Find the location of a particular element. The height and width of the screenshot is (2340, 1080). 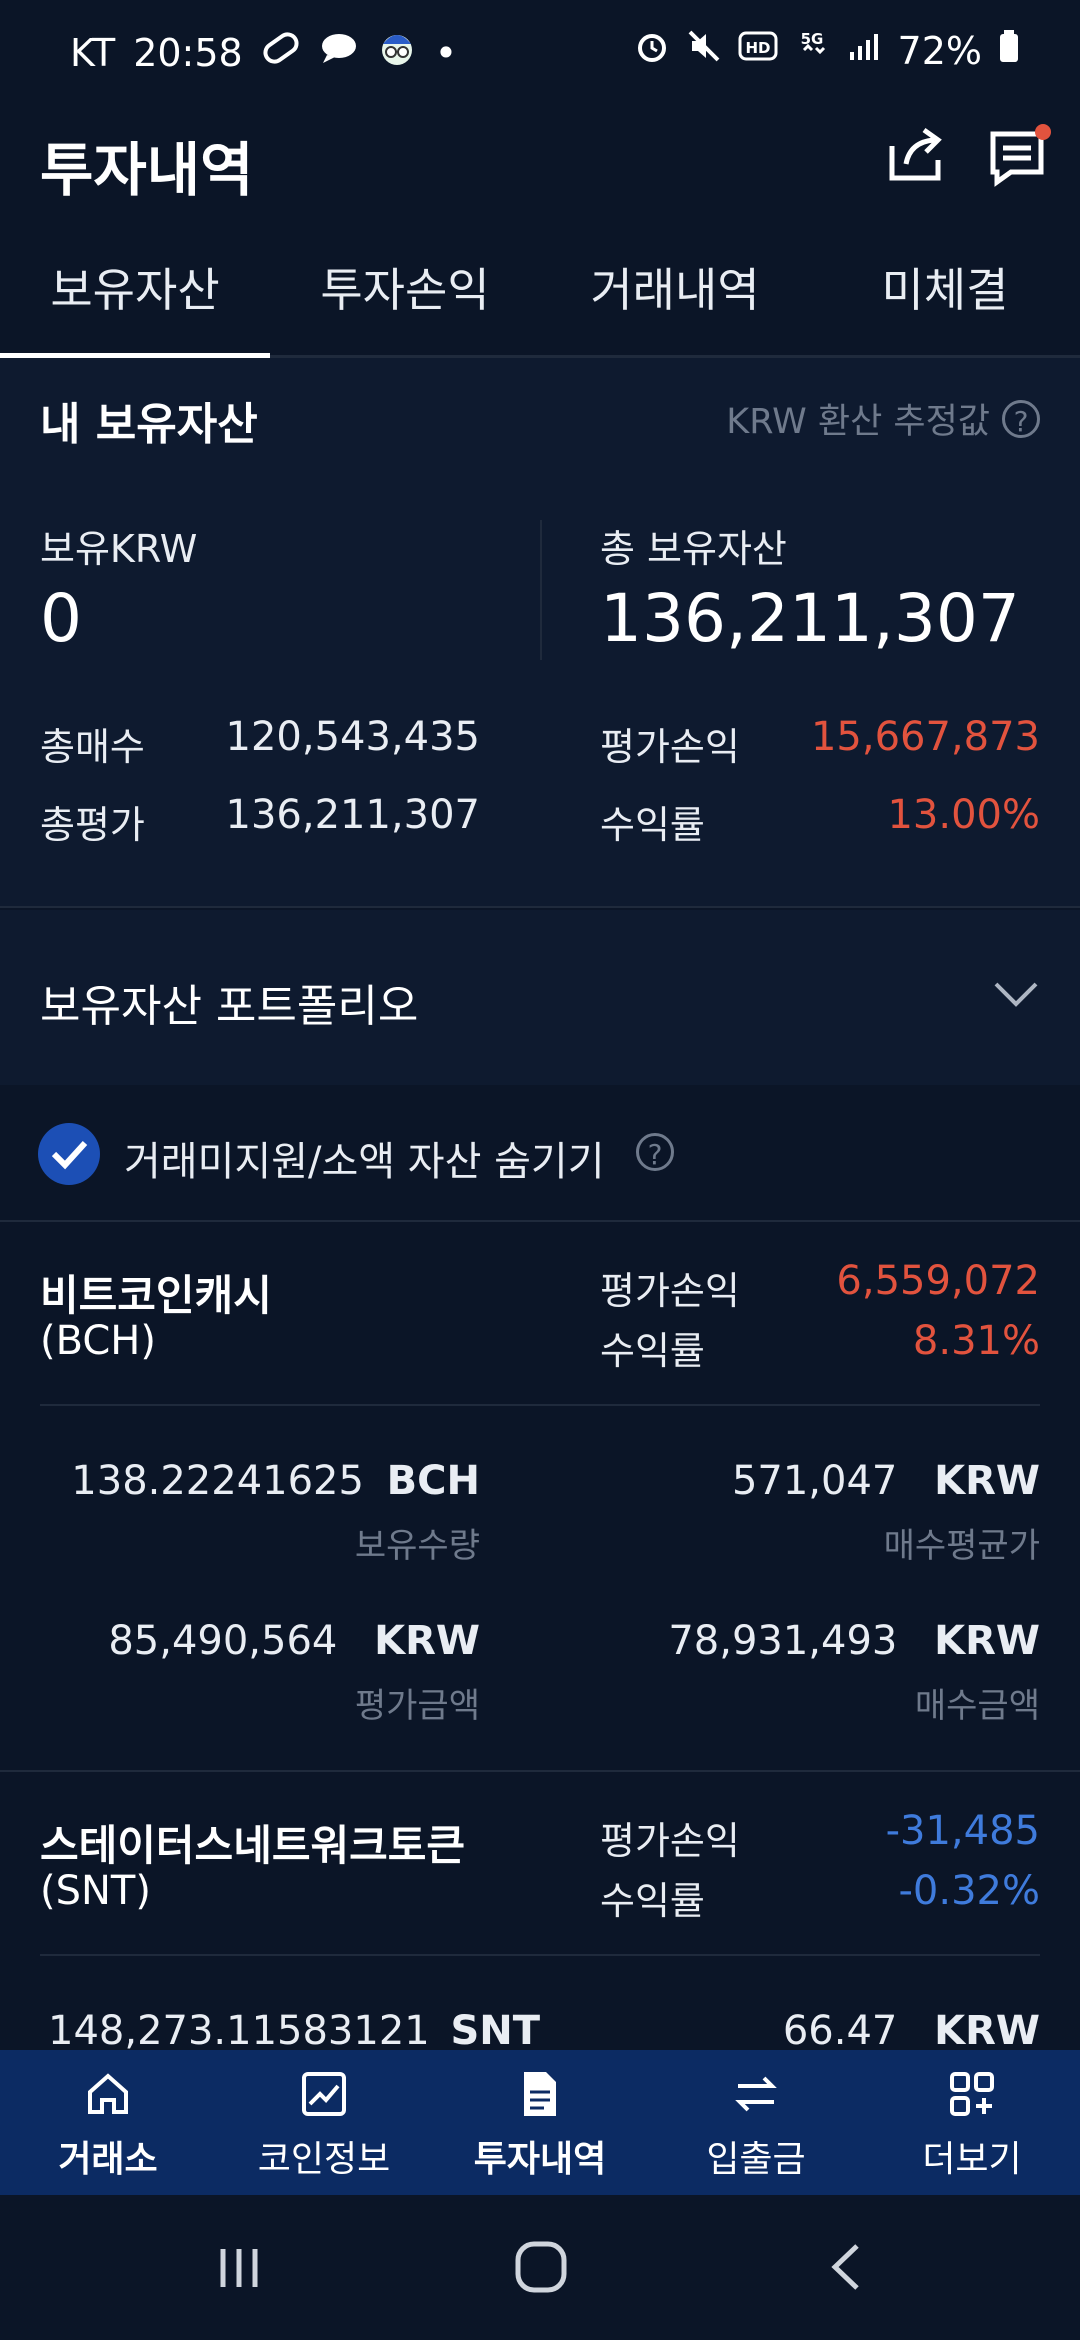

list-divider is located at coordinates (540, 1221).